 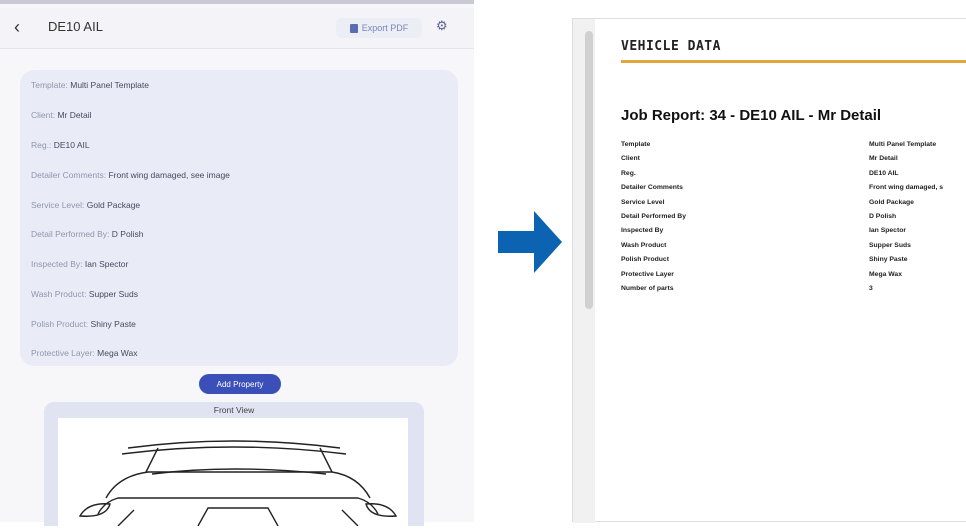 What do you see at coordinates (888, 231) in the screenshot?
I see `row-value: Ian Spector` at bounding box center [888, 231].